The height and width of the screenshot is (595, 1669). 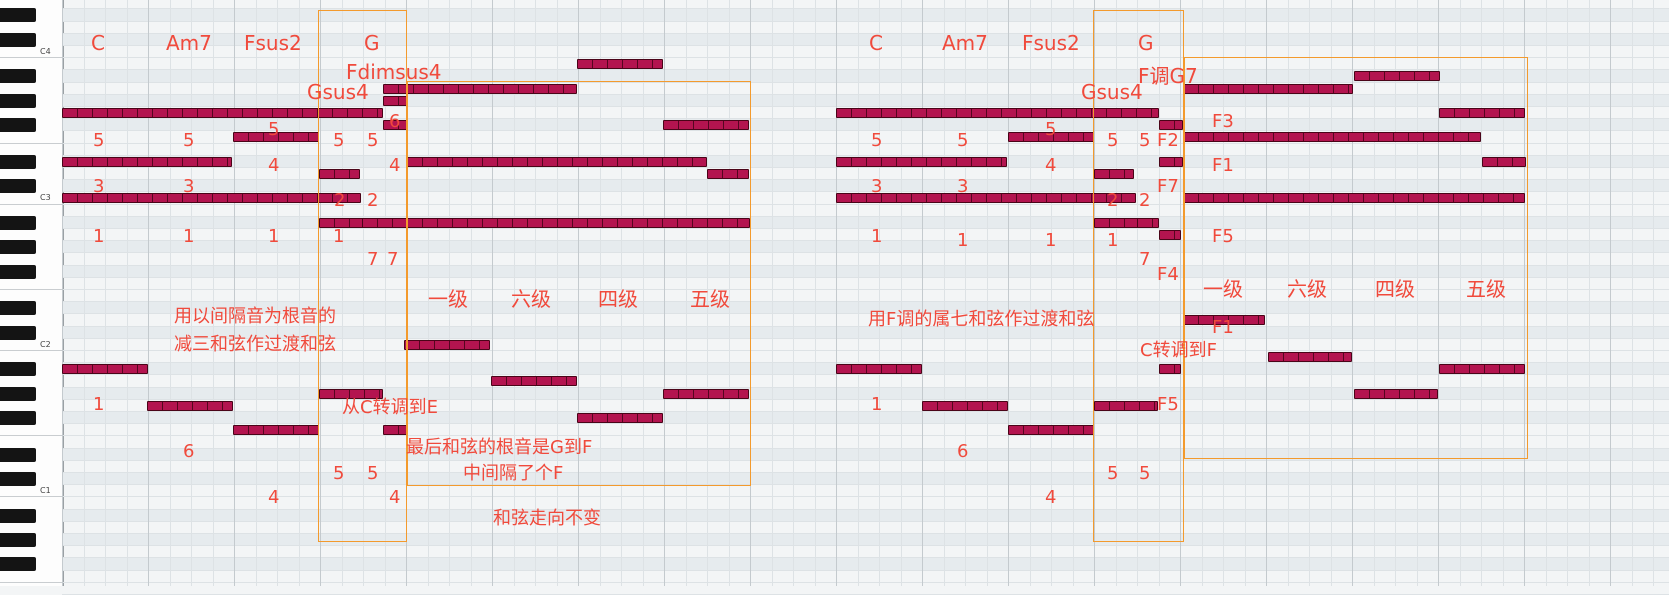 What do you see at coordinates (547, 518) in the screenshot?
I see `left-direction-text: 和弦走向不变` at bounding box center [547, 518].